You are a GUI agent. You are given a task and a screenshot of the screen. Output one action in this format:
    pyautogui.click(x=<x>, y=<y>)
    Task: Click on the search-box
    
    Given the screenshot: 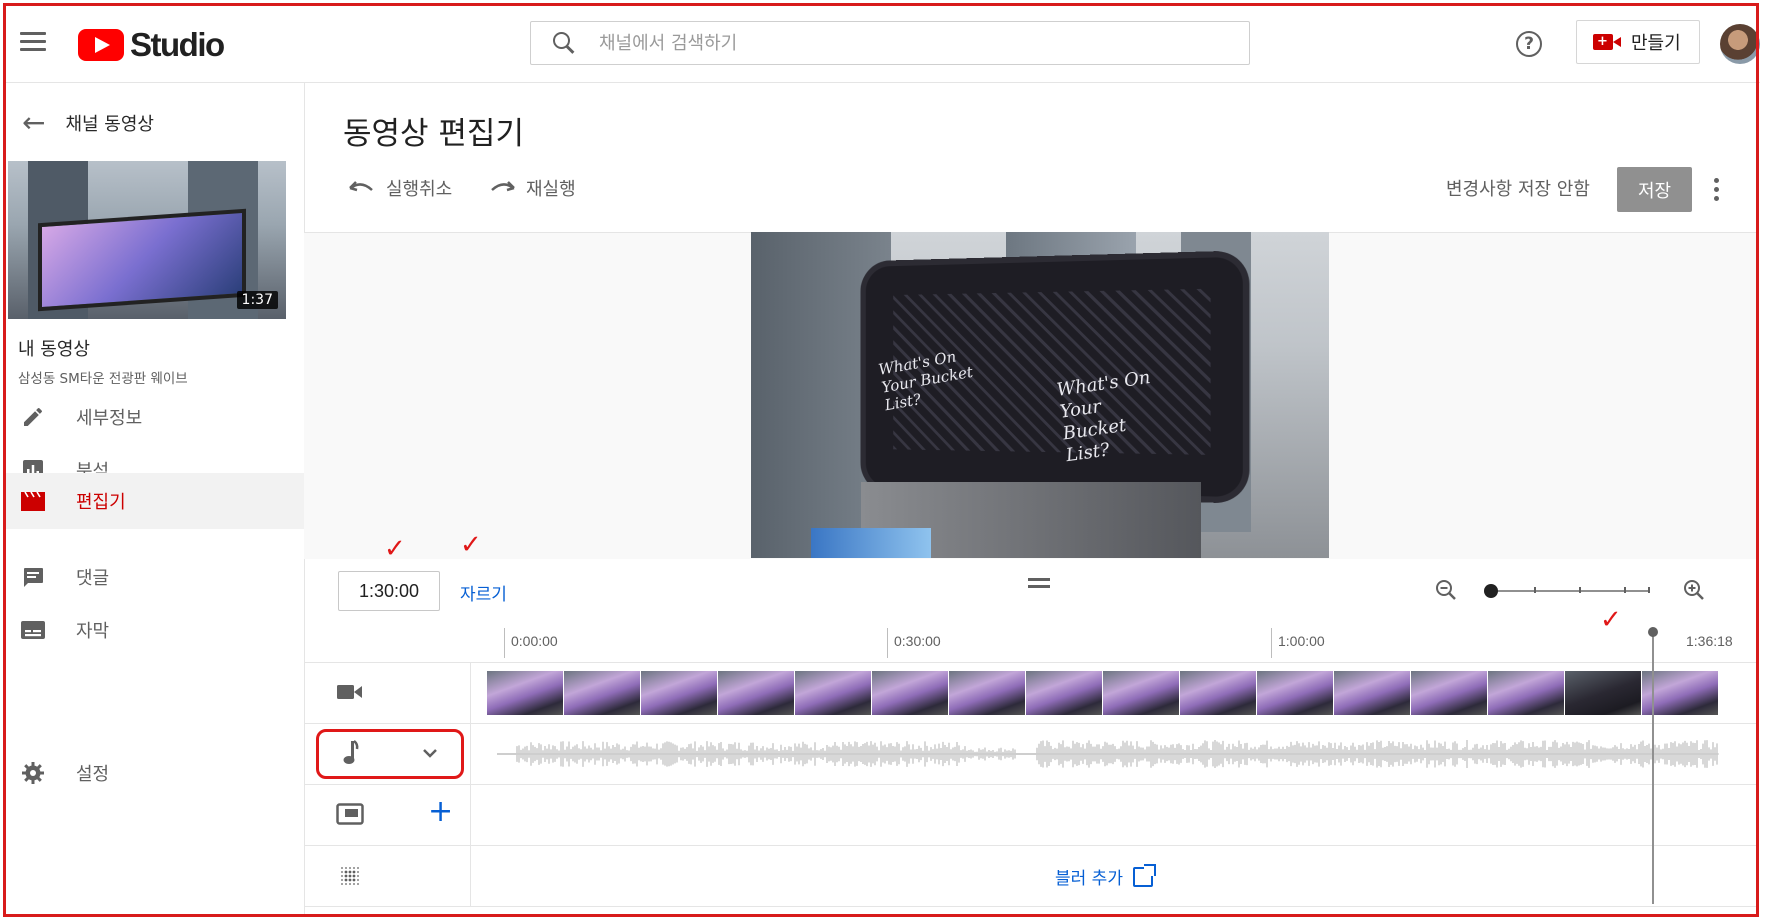 What is the action you would take?
    pyautogui.click(x=890, y=43)
    